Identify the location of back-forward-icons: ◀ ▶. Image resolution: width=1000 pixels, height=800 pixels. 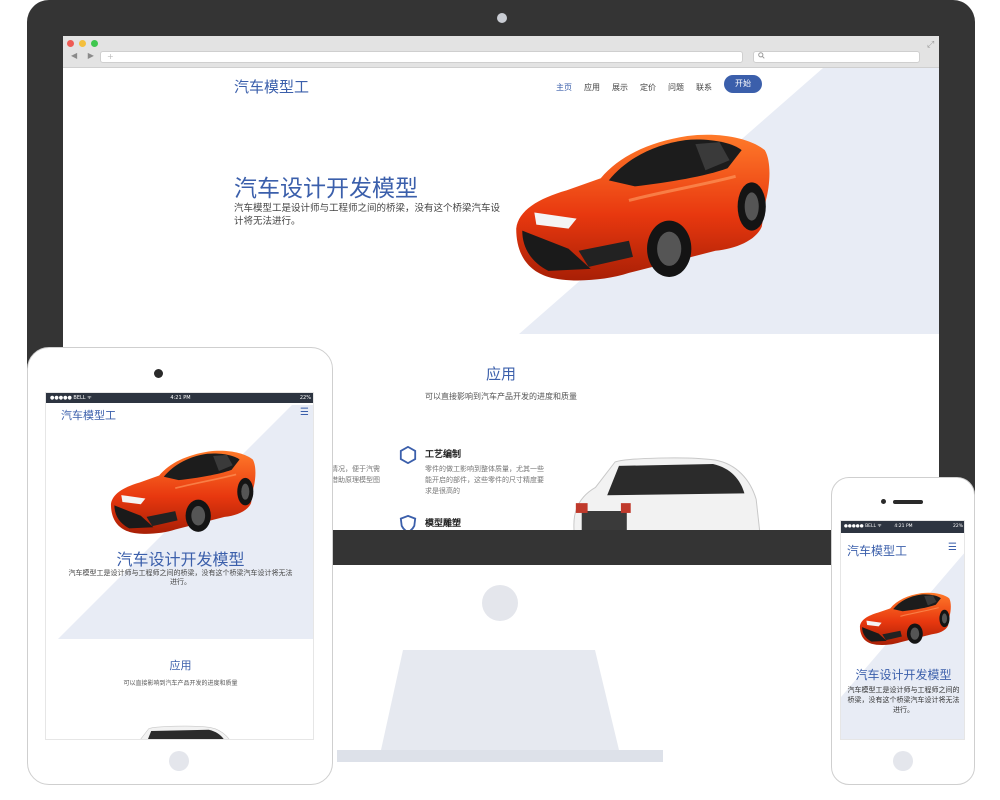
(84, 55).